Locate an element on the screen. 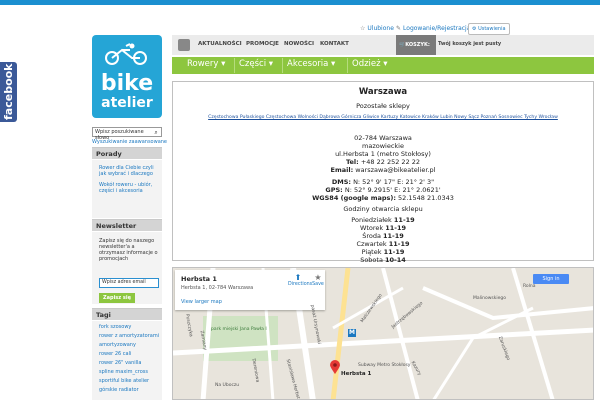 Image resolution: width=600 pixels, height=400 pixels. settings-button: ⚙ Ustawienia is located at coordinates (489, 29).